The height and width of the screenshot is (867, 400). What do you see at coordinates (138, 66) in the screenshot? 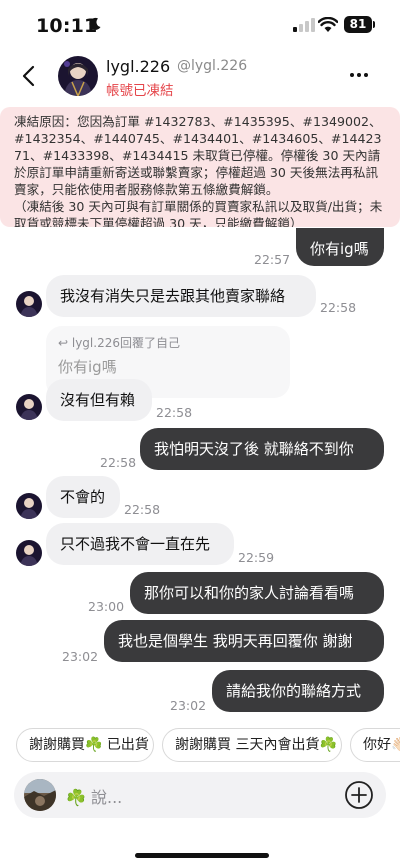
I see `contact-name: lygl.226` at bounding box center [138, 66].